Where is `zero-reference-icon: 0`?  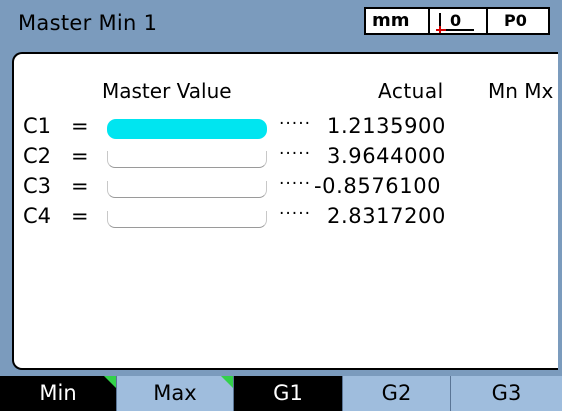 zero-reference-icon: 0 is located at coordinates (459, 21).